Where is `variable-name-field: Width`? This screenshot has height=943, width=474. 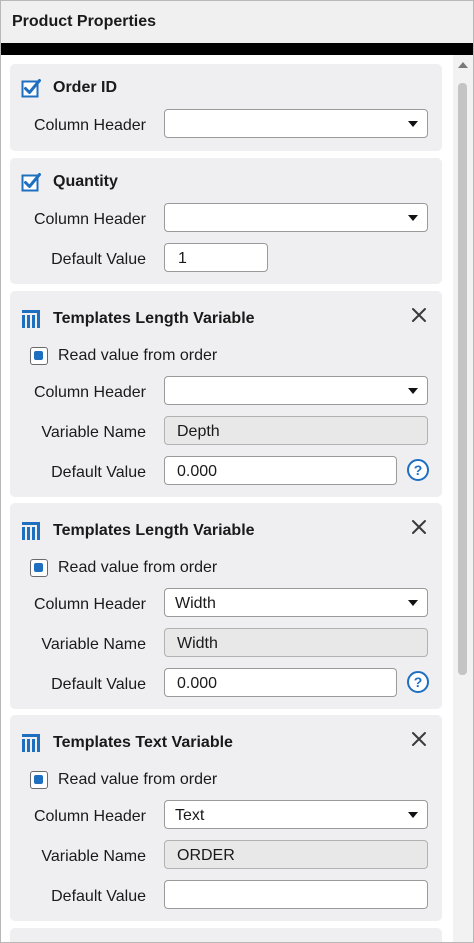 variable-name-field: Width is located at coordinates (296, 642).